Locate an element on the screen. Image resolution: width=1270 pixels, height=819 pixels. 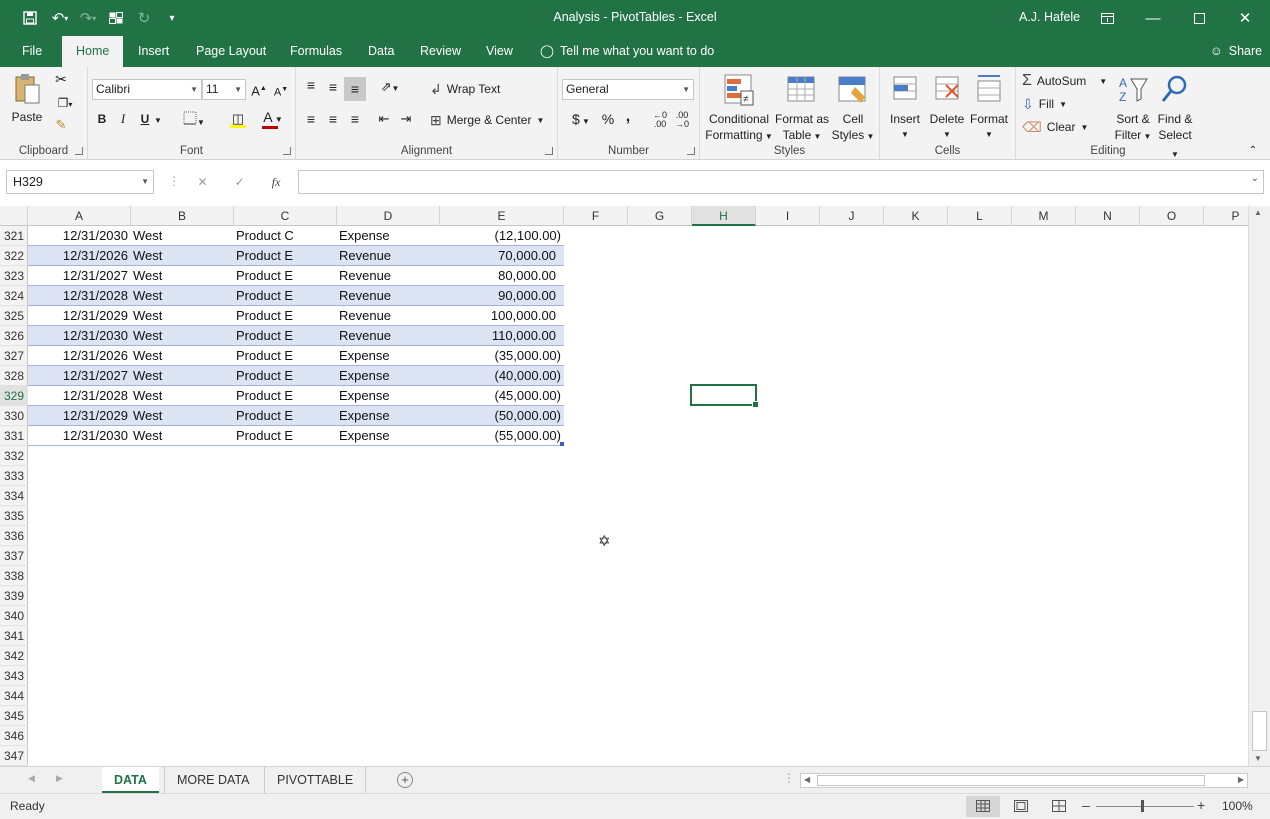
tab-file: File is located at coordinates (32, 51).